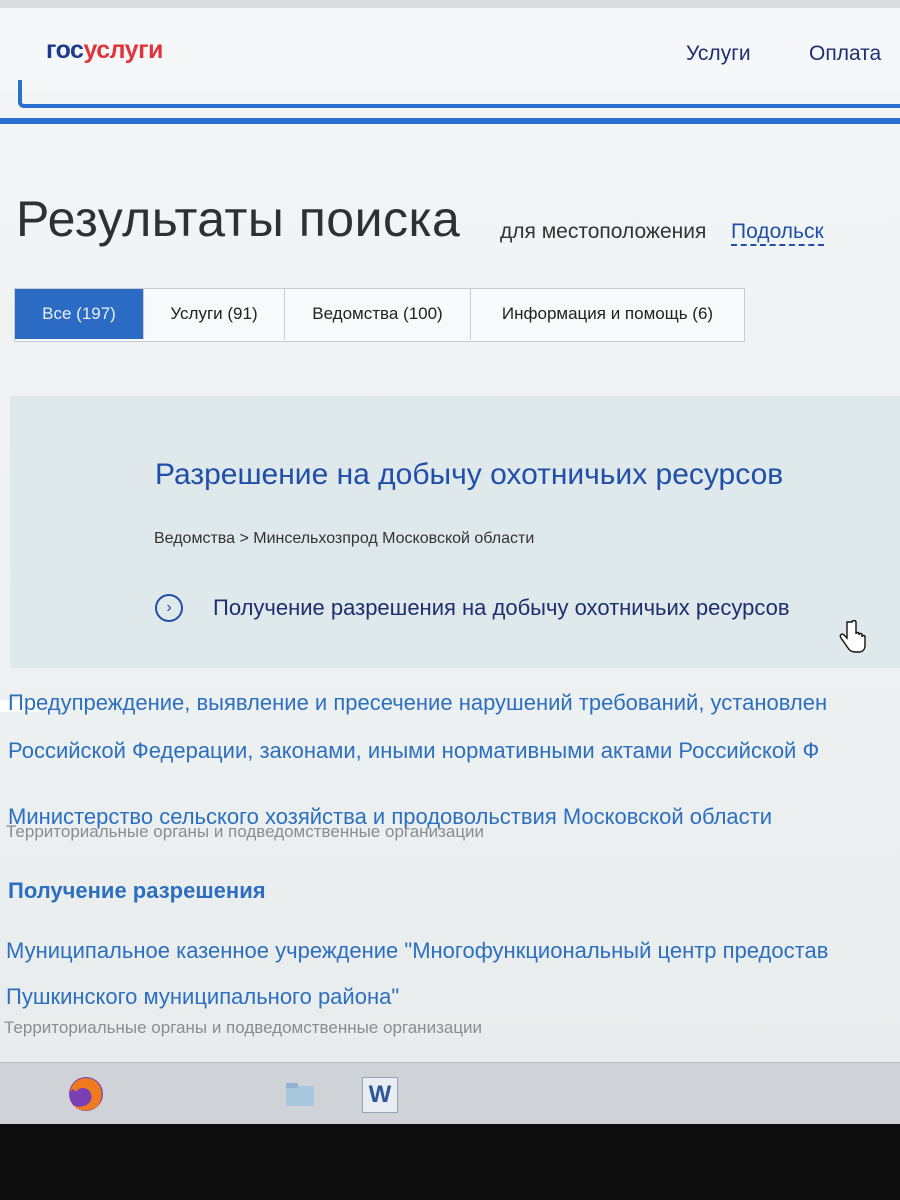 Image resolution: width=900 pixels, height=1200 pixels. What do you see at coordinates (718, 54) in the screenshot?
I see `nav-services-link: Услуги` at bounding box center [718, 54].